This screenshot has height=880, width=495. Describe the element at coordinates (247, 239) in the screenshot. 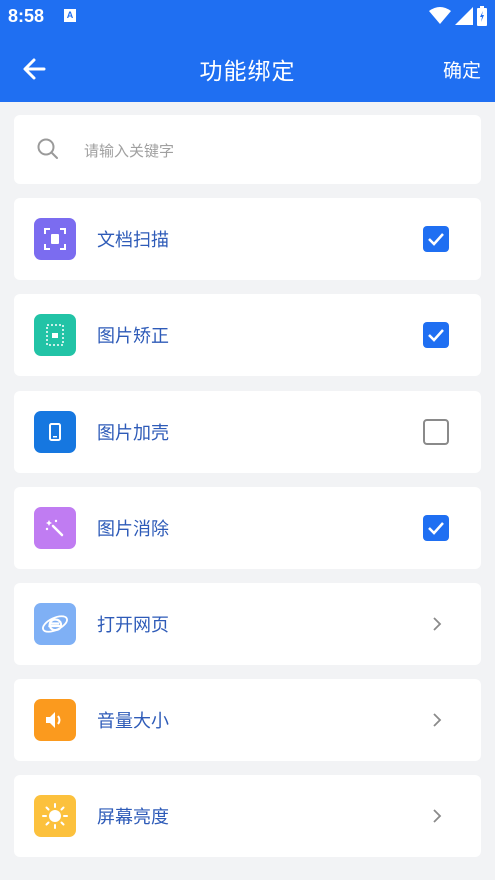

I see `list-item-document-scan: 文档扫描` at that location.